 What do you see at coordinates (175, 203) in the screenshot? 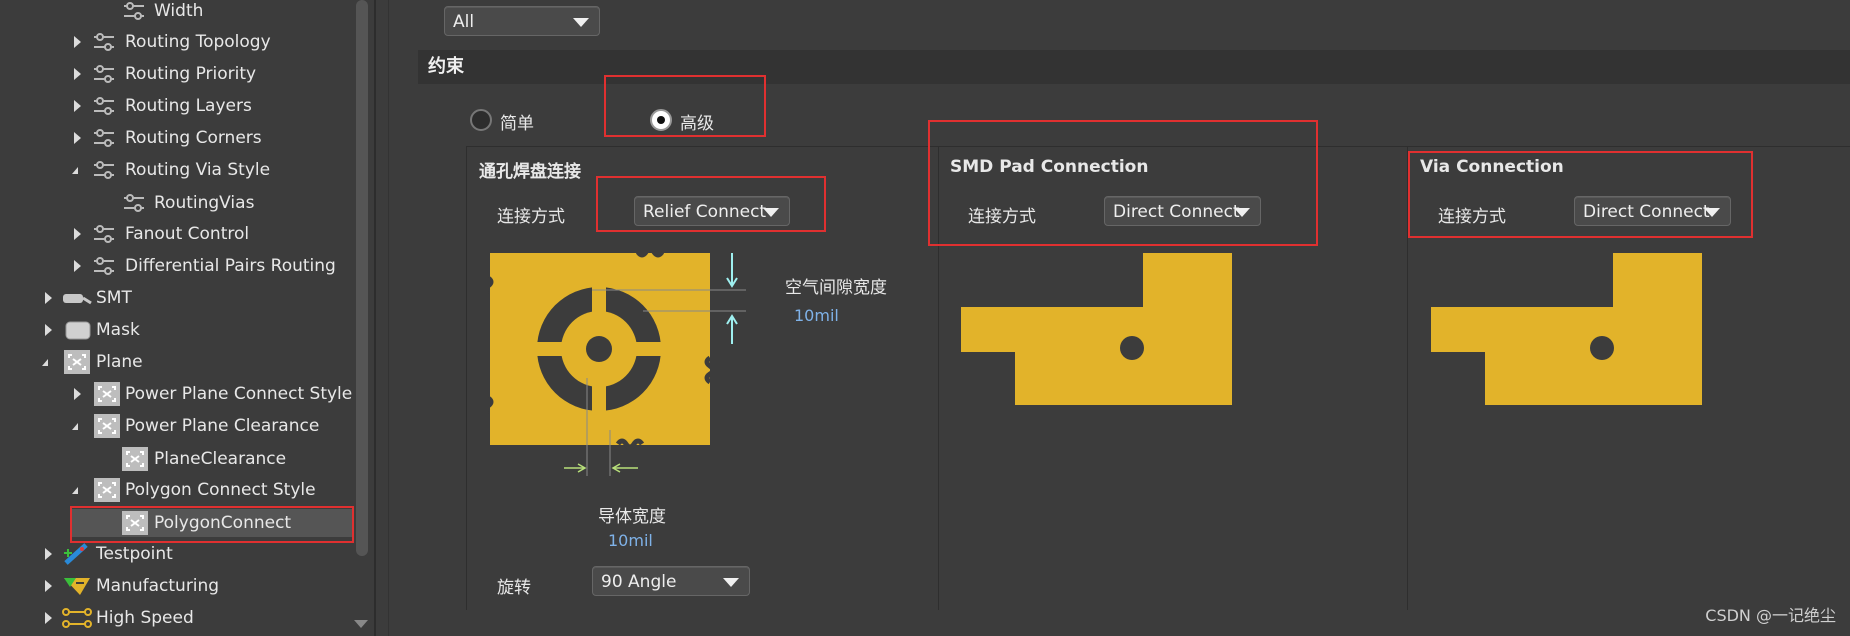
I see `tree-item-routingvias: RoutingVias` at bounding box center [175, 203].